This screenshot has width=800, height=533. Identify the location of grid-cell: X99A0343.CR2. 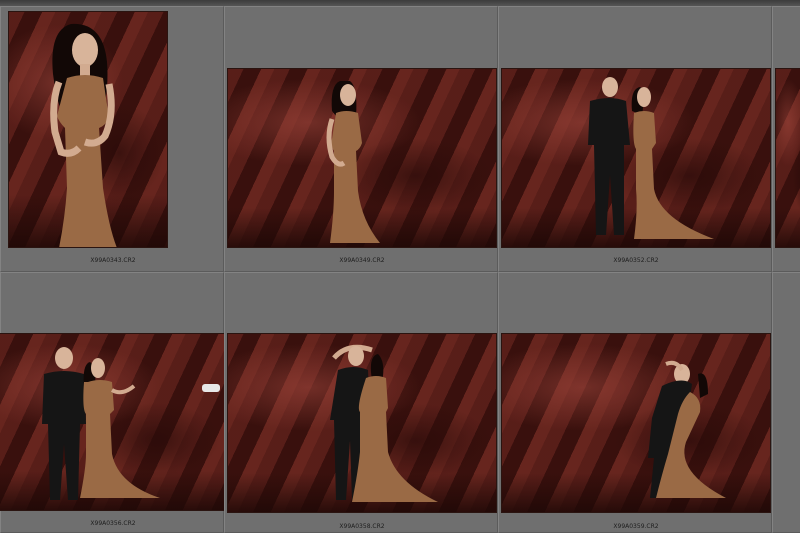
(112, 139).